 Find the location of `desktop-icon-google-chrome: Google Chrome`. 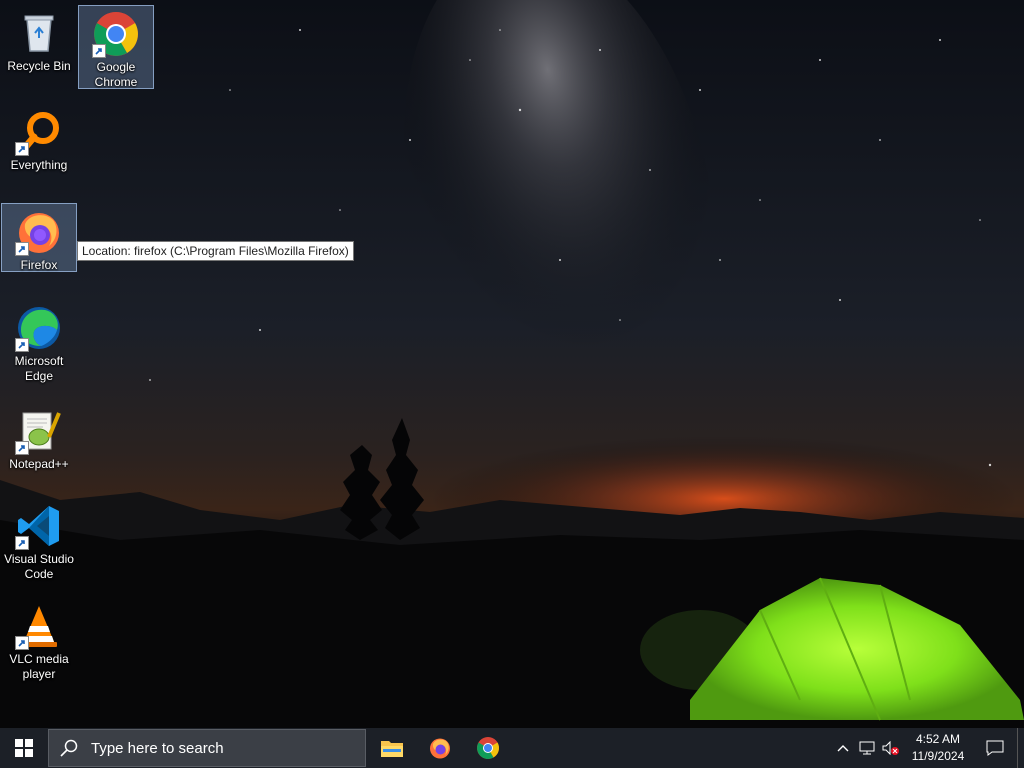

desktop-icon-google-chrome: Google Chrome is located at coordinates (116, 47).